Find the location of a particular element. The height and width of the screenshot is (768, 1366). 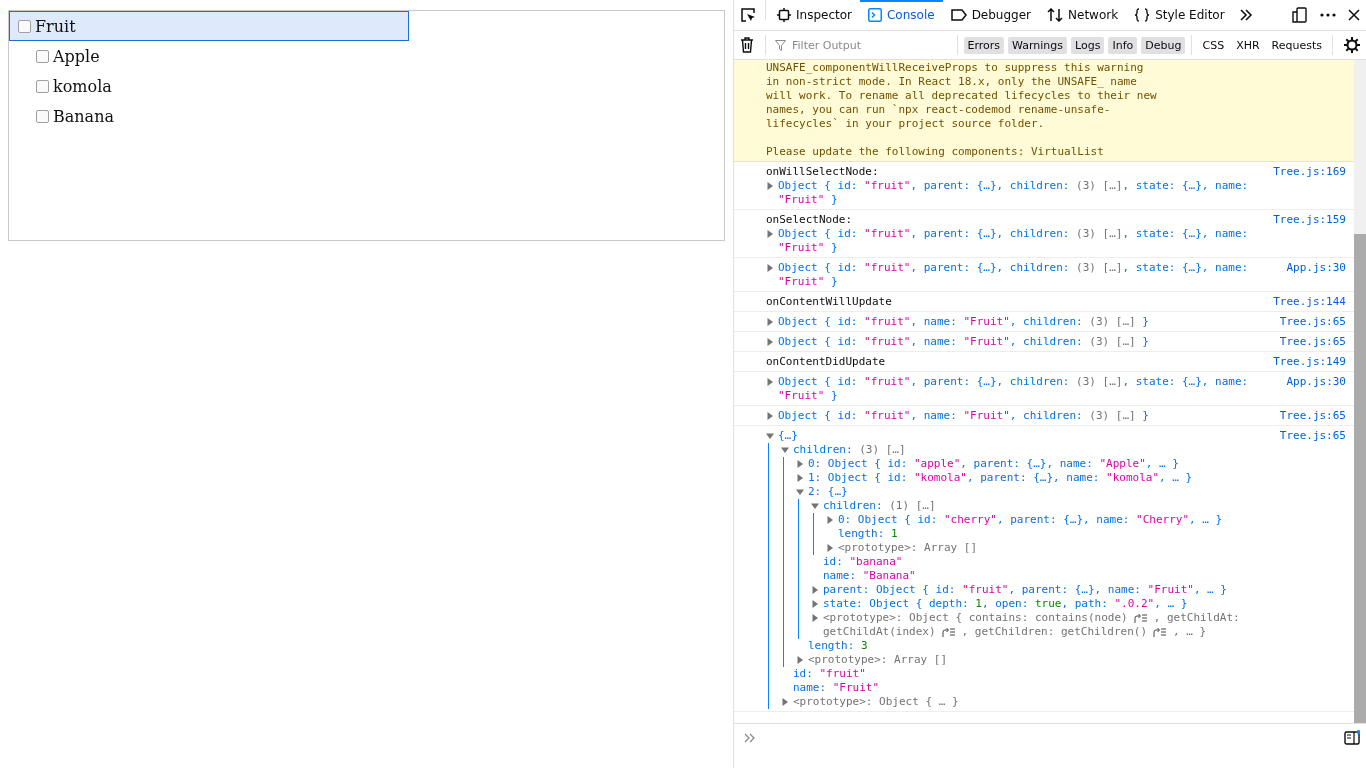

tree-item-label: Banana is located at coordinates (83, 116).